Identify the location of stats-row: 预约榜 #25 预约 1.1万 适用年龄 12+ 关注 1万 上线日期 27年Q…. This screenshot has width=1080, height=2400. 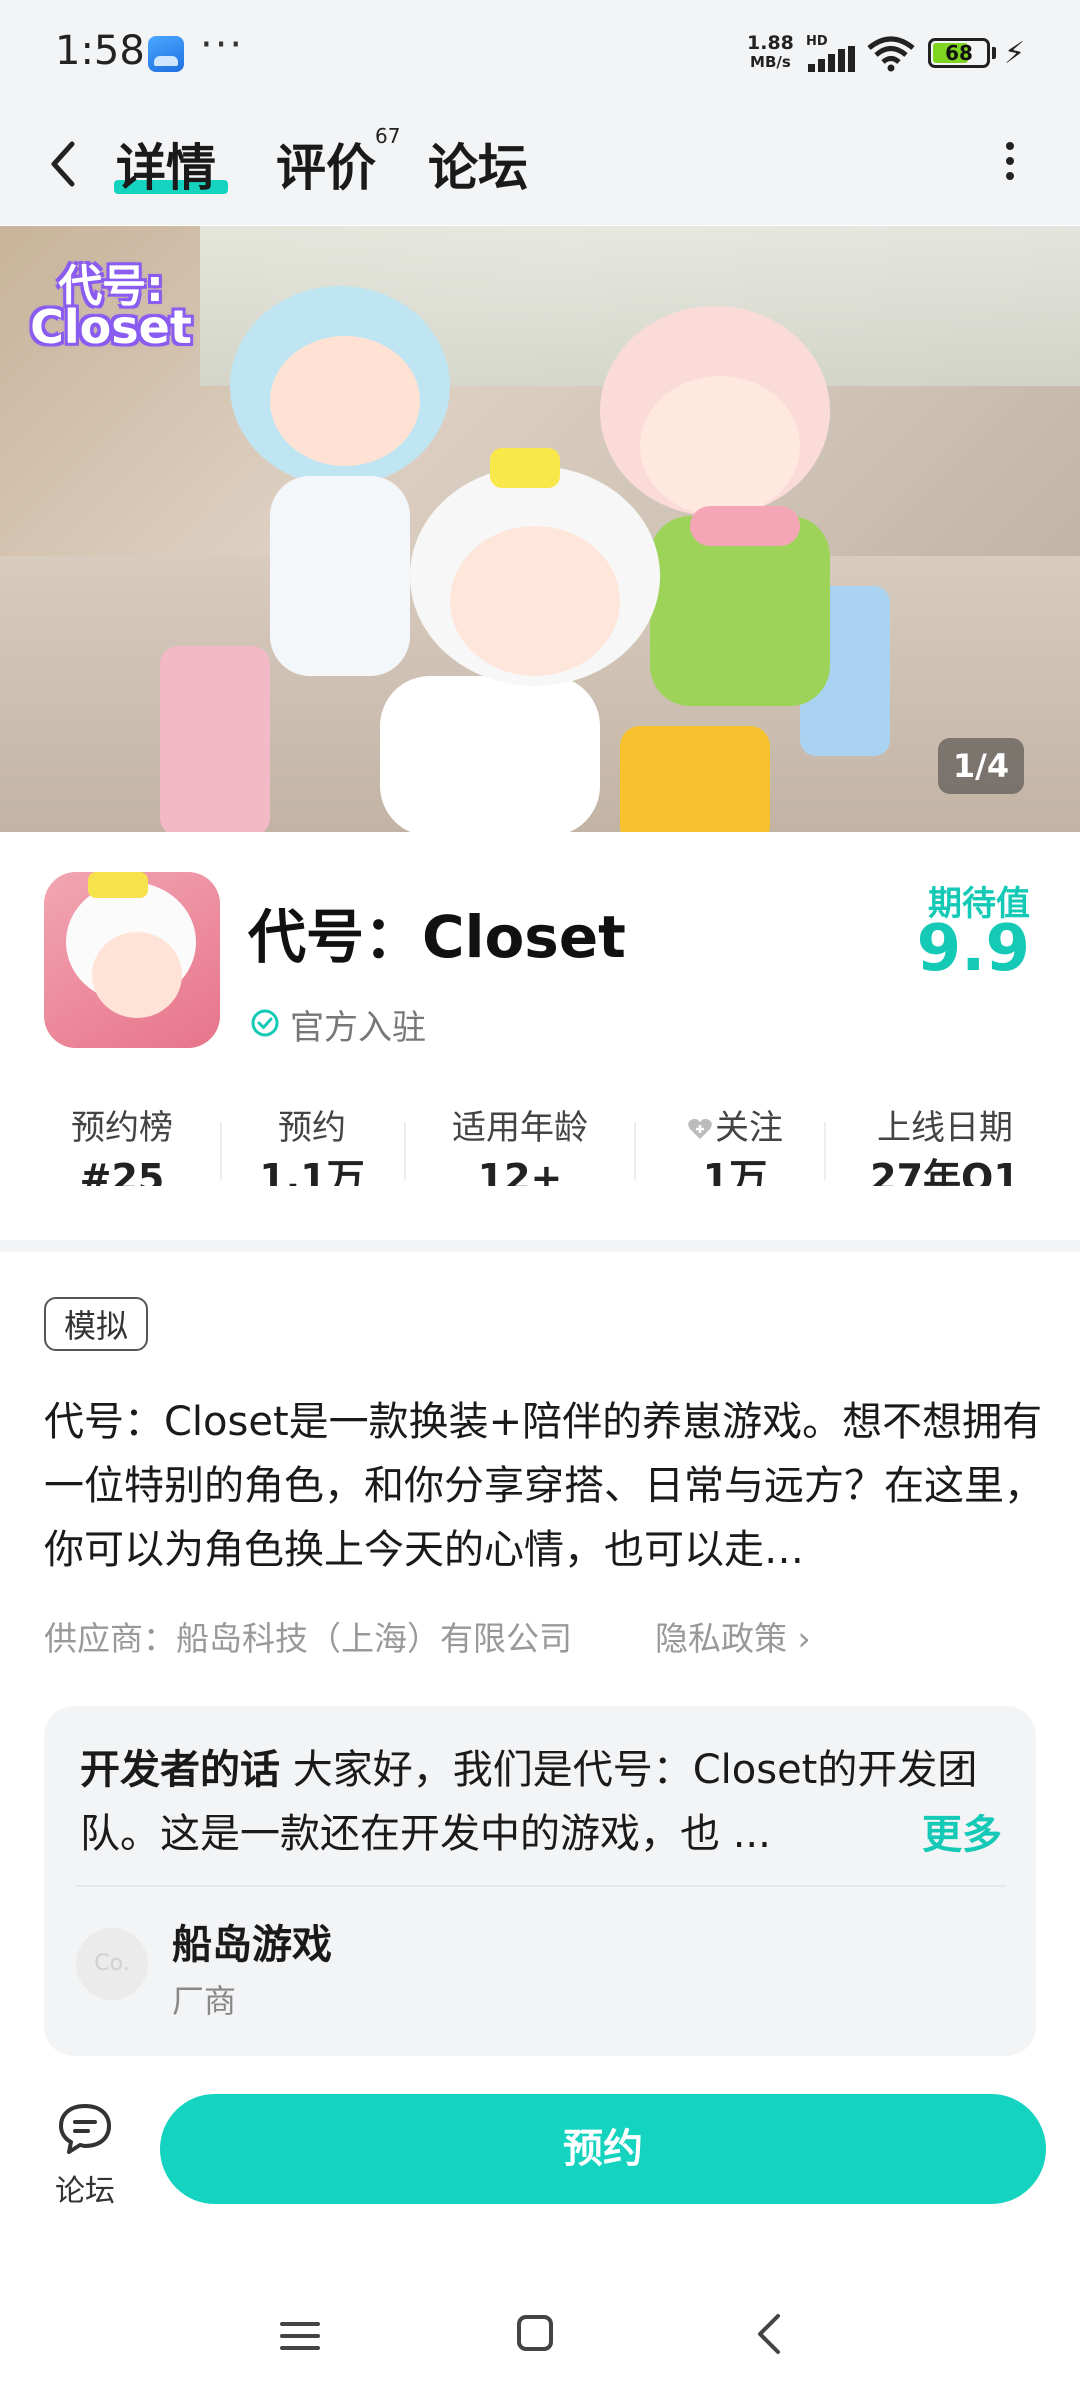
(540, 1154).